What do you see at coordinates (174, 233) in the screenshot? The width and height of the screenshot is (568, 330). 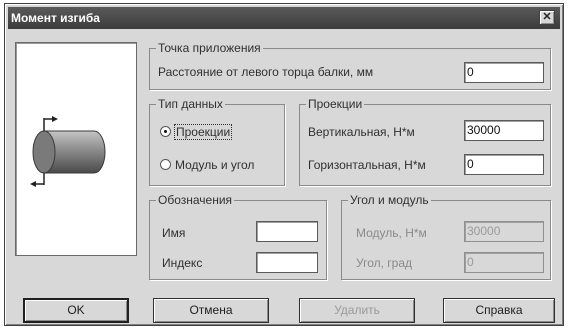 I see `name-label: Имя` at bounding box center [174, 233].